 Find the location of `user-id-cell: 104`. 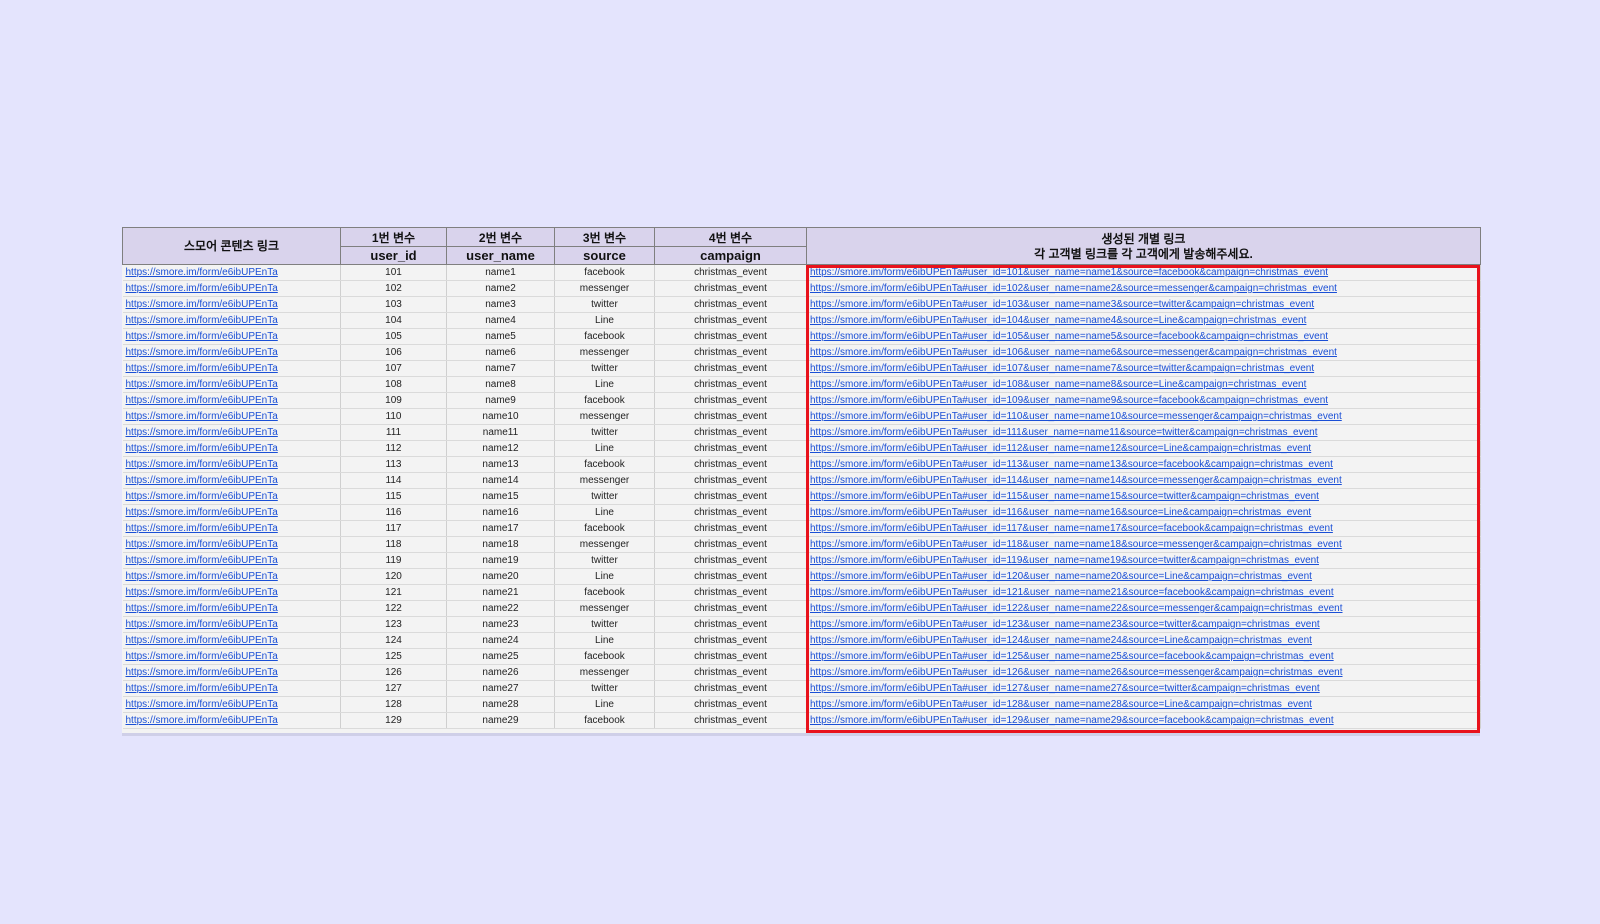

user-id-cell: 104 is located at coordinates (393, 320).